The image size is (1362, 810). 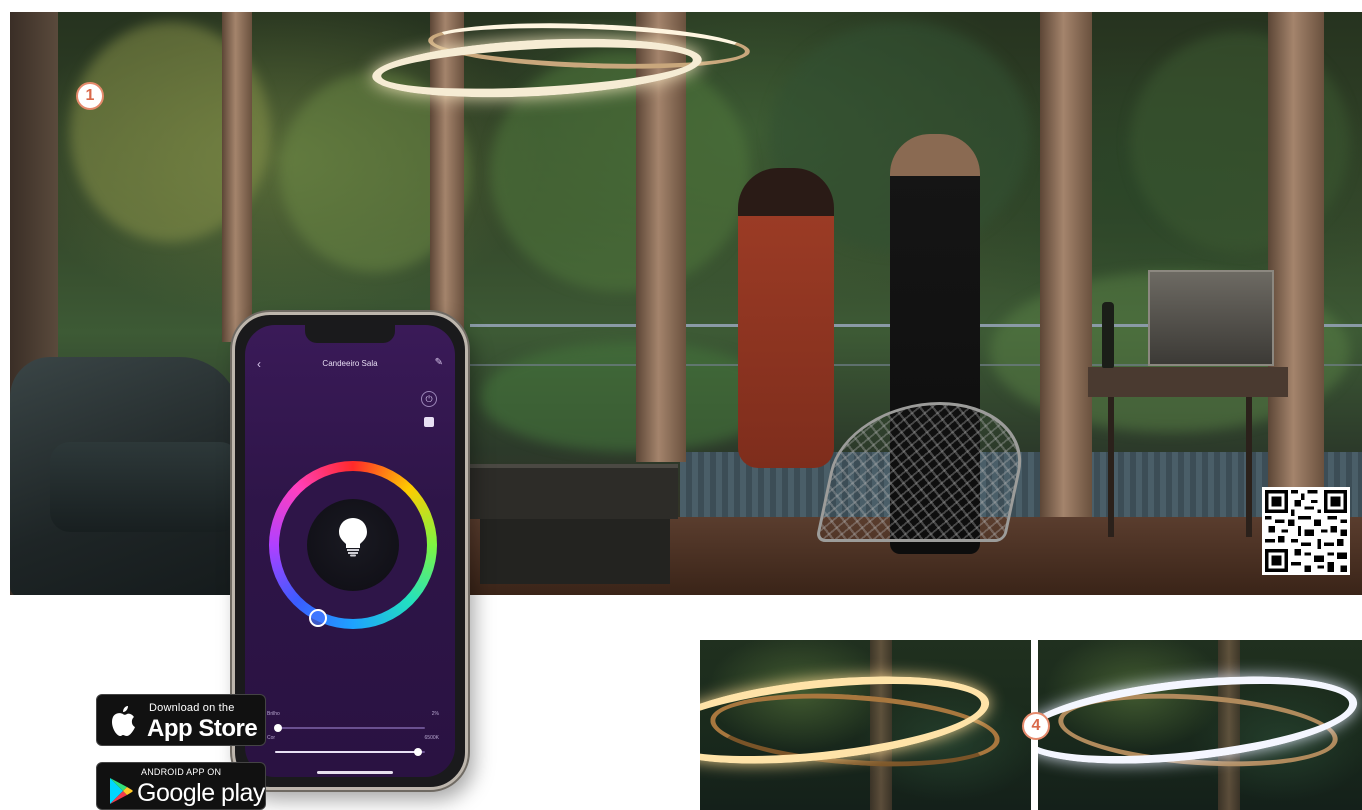 I want to click on qr-code-icon, so click(x=1306, y=531).